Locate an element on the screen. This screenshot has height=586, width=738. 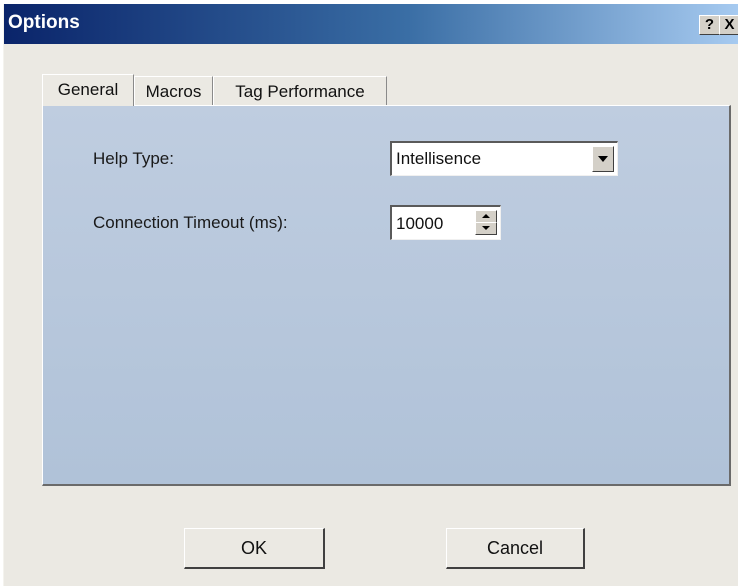
help-type-value: Intellisence is located at coordinates (439, 158).